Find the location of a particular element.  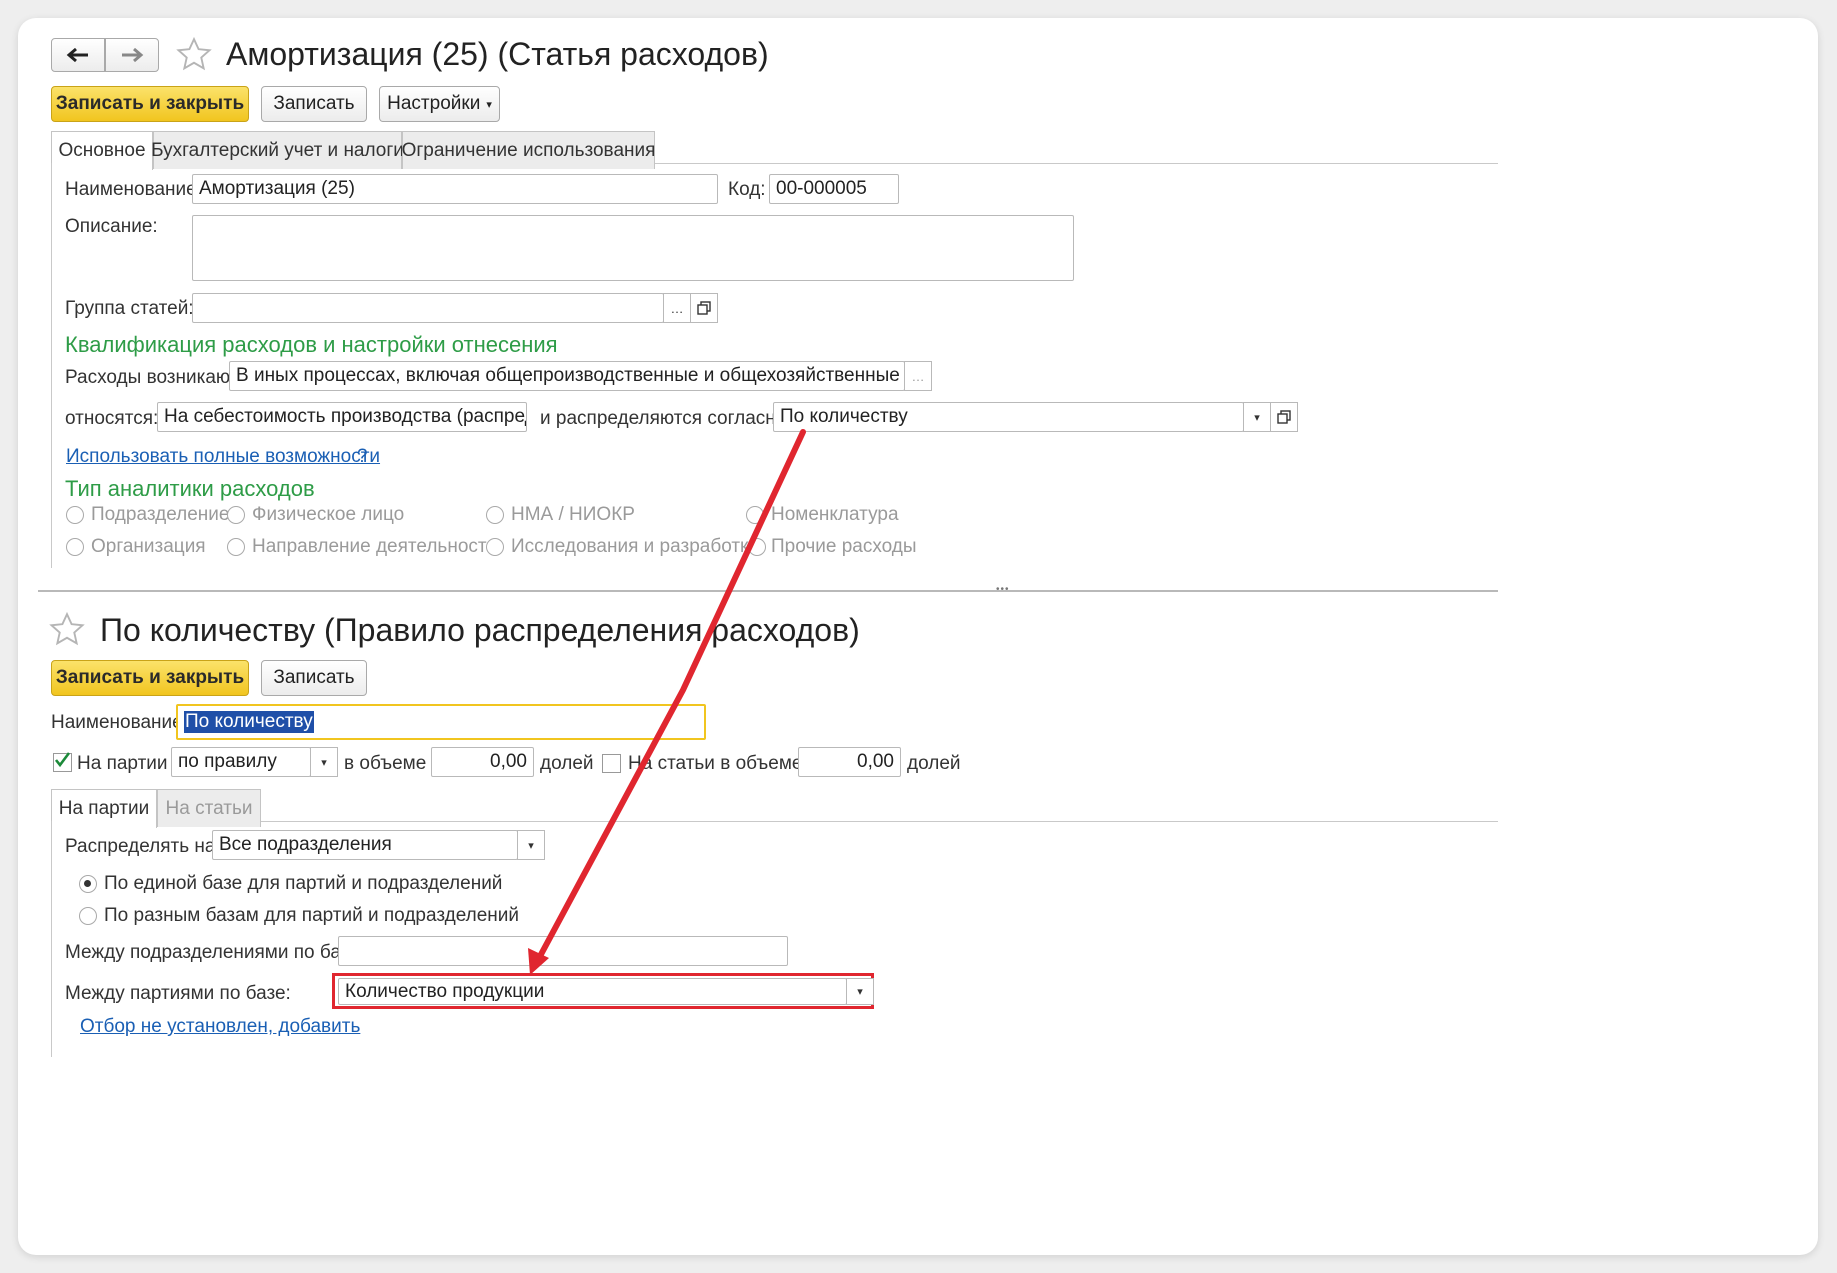

volume-label: в объеме is located at coordinates (385, 763).